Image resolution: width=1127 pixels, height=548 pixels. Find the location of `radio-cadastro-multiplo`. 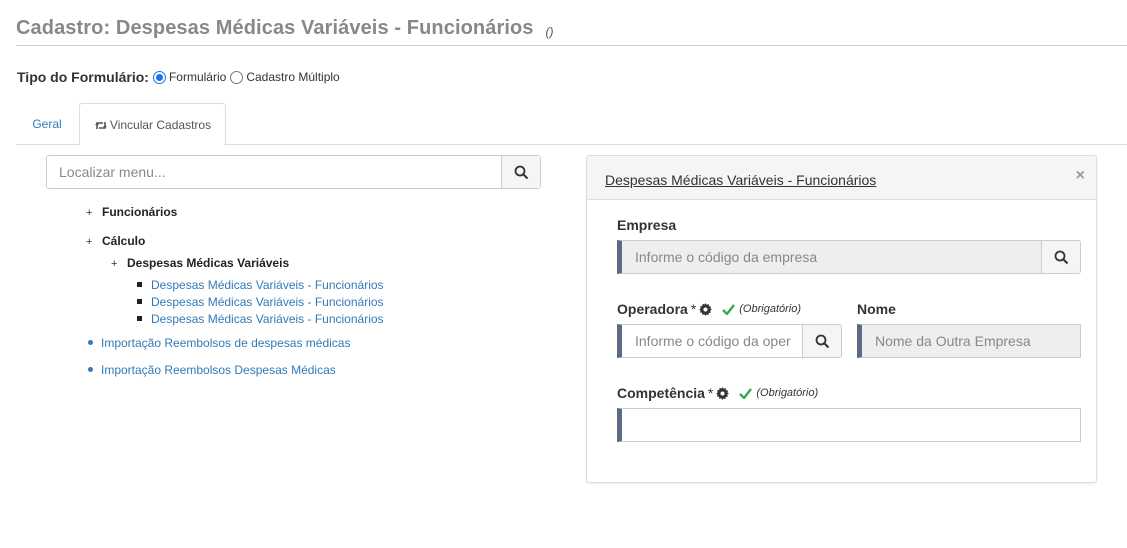

radio-cadastro-multiplo is located at coordinates (237, 77).